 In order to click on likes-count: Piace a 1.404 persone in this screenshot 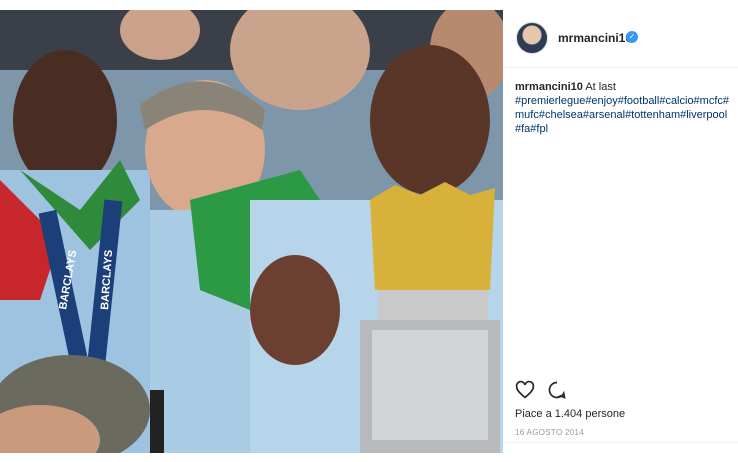, I will do `click(570, 414)`.